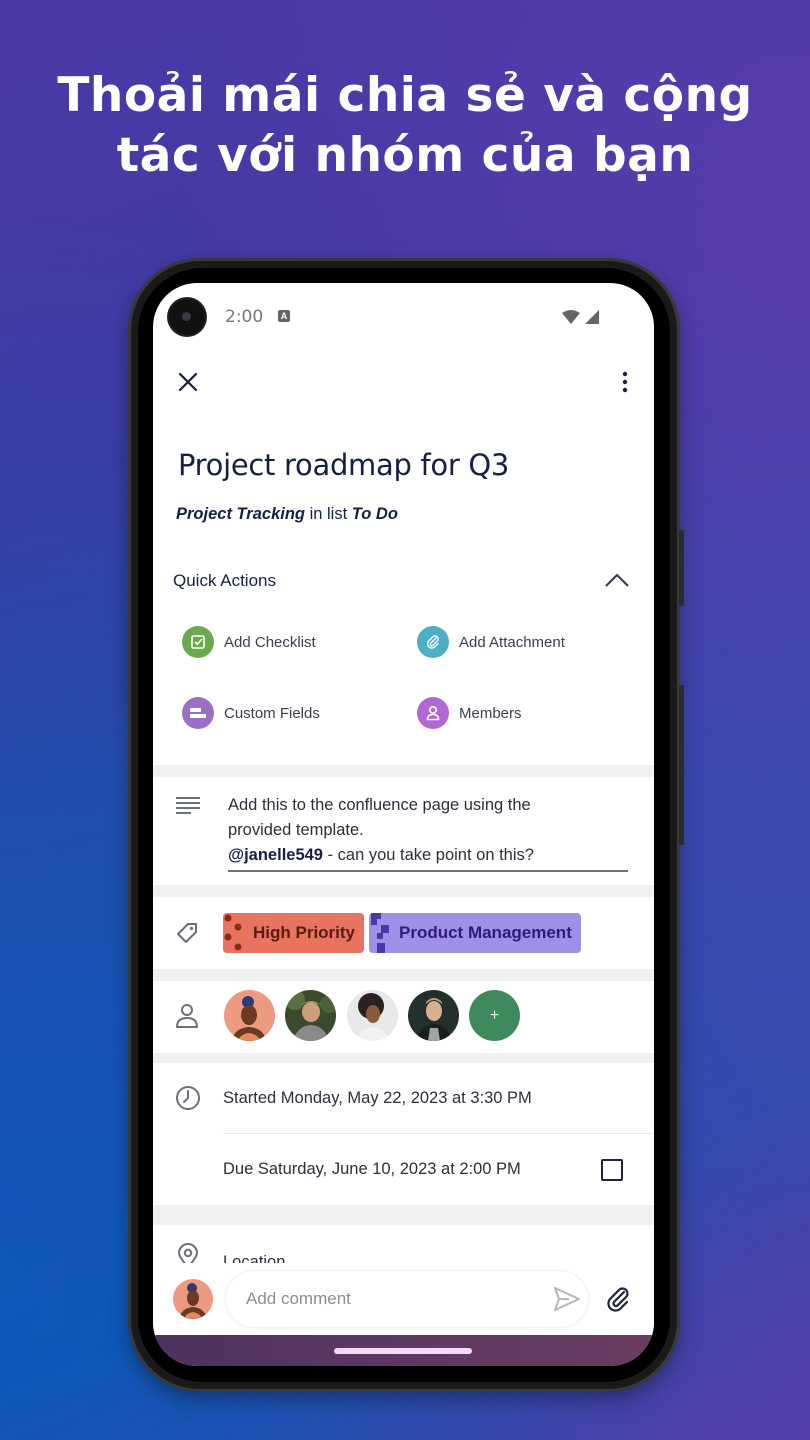  I want to click on more-vertical-icon, so click(625, 382).